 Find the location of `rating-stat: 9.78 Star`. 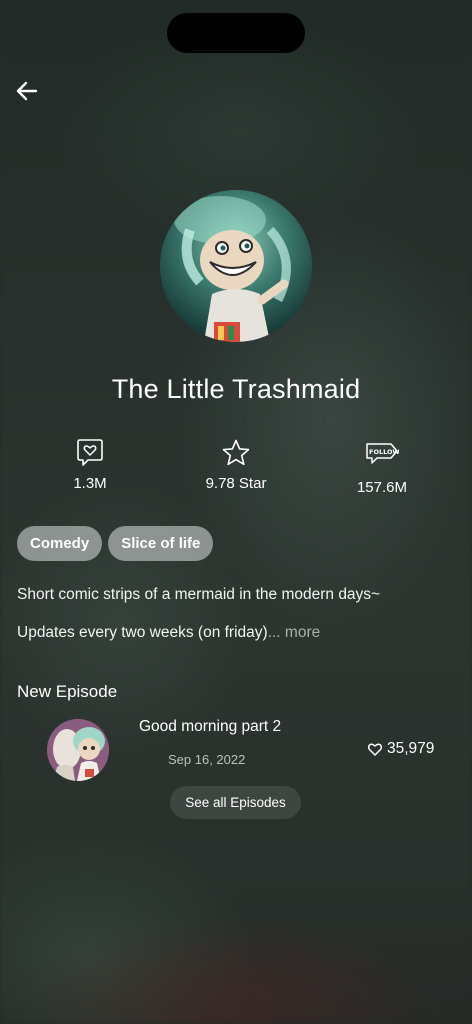

rating-stat: 9.78 Star is located at coordinates (236, 464).